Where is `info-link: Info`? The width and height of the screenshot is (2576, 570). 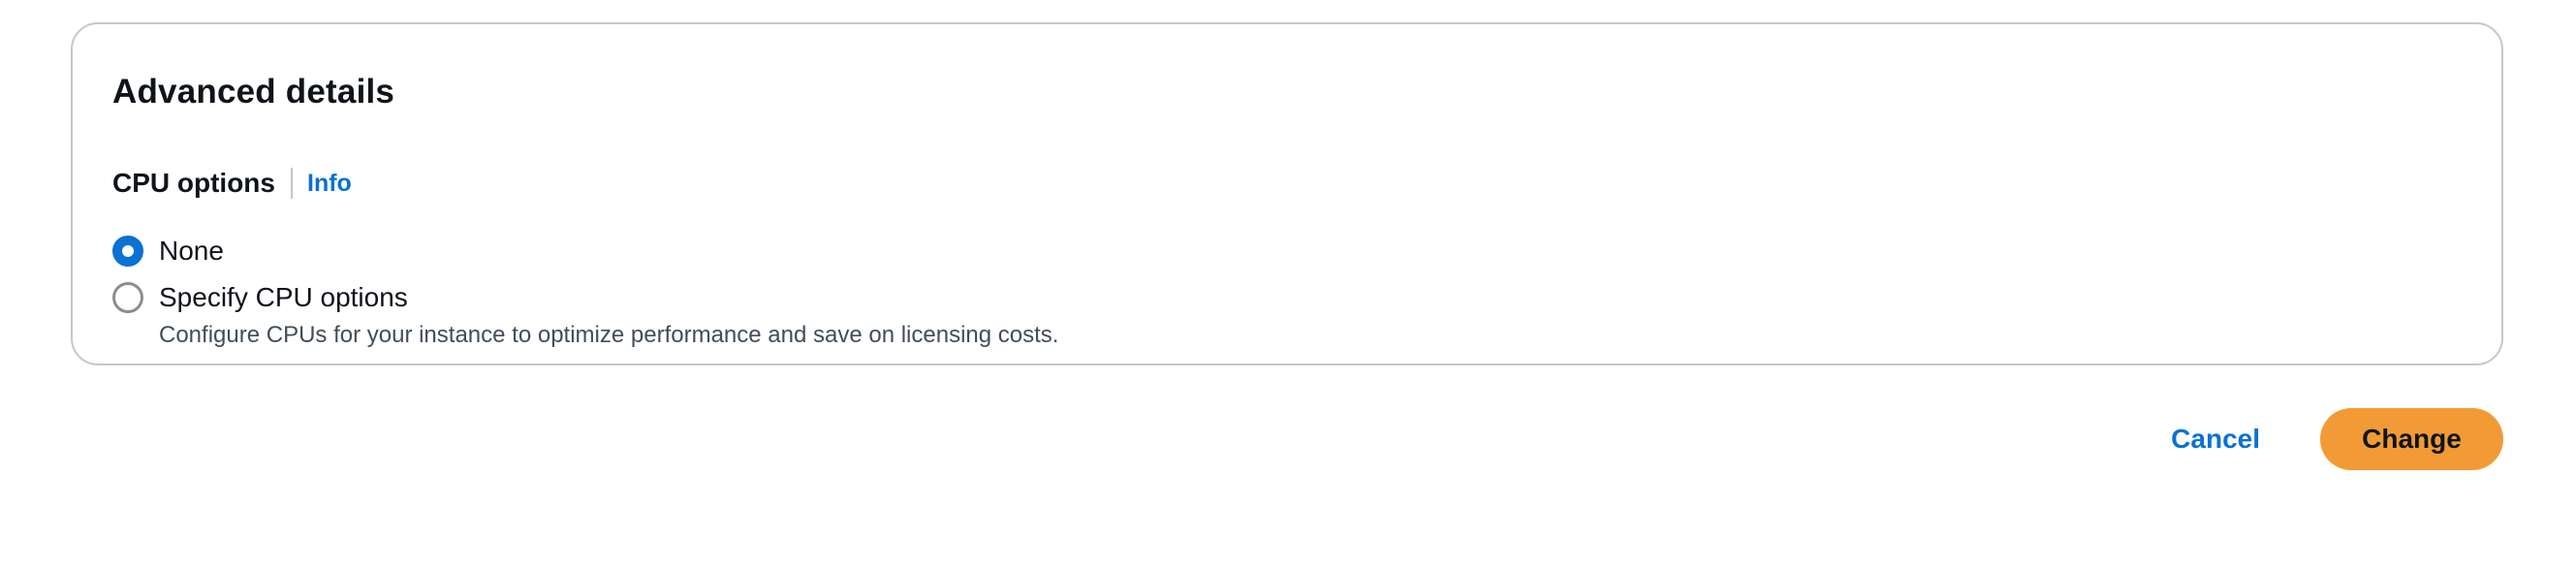
info-link: Info is located at coordinates (329, 184).